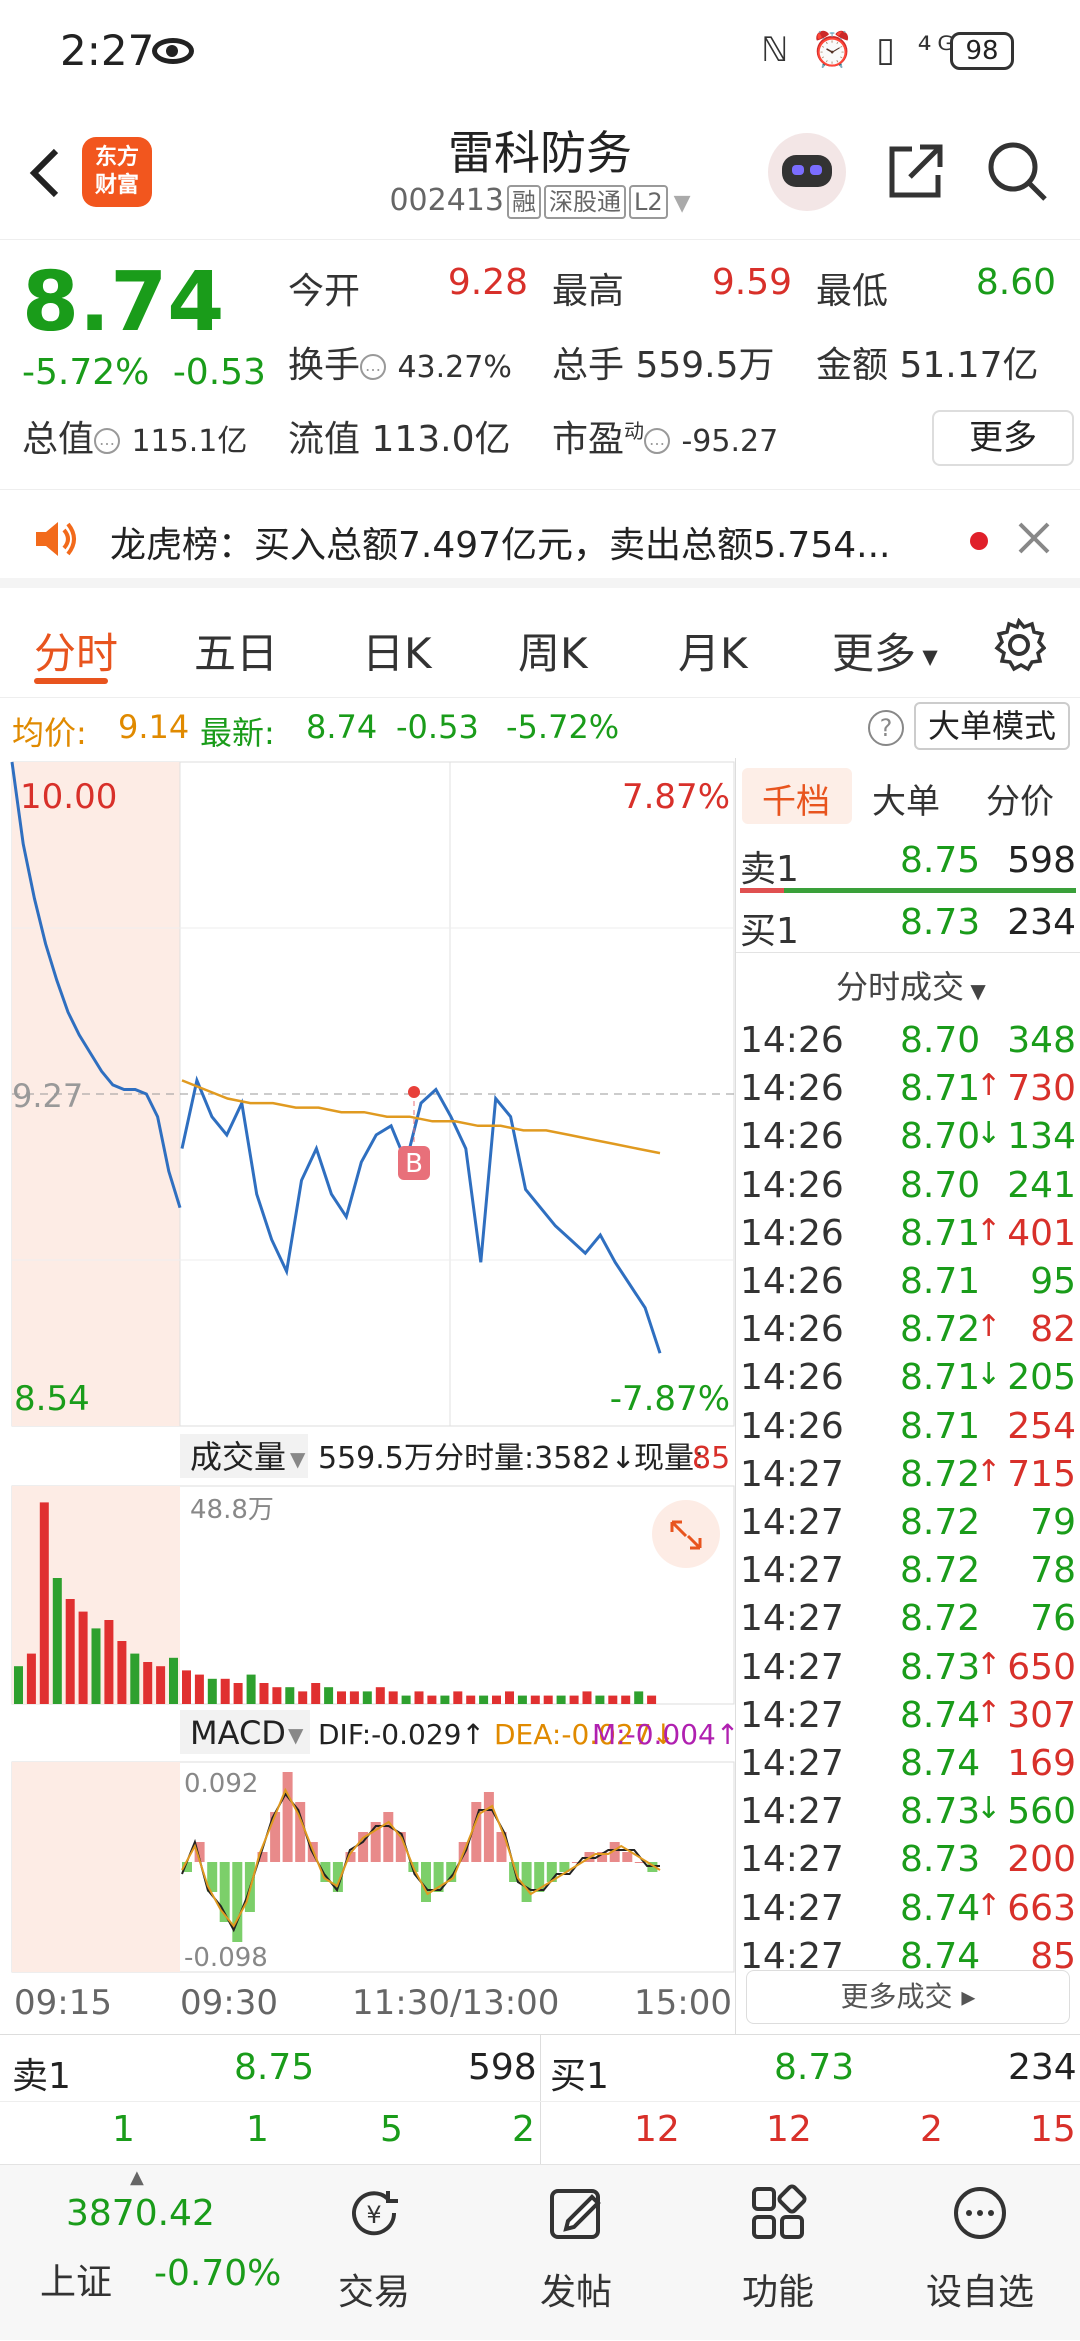 The height and width of the screenshot is (2341, 1080). I want to click on pe-label: 市盈动… -95.27, so click(665, 436).